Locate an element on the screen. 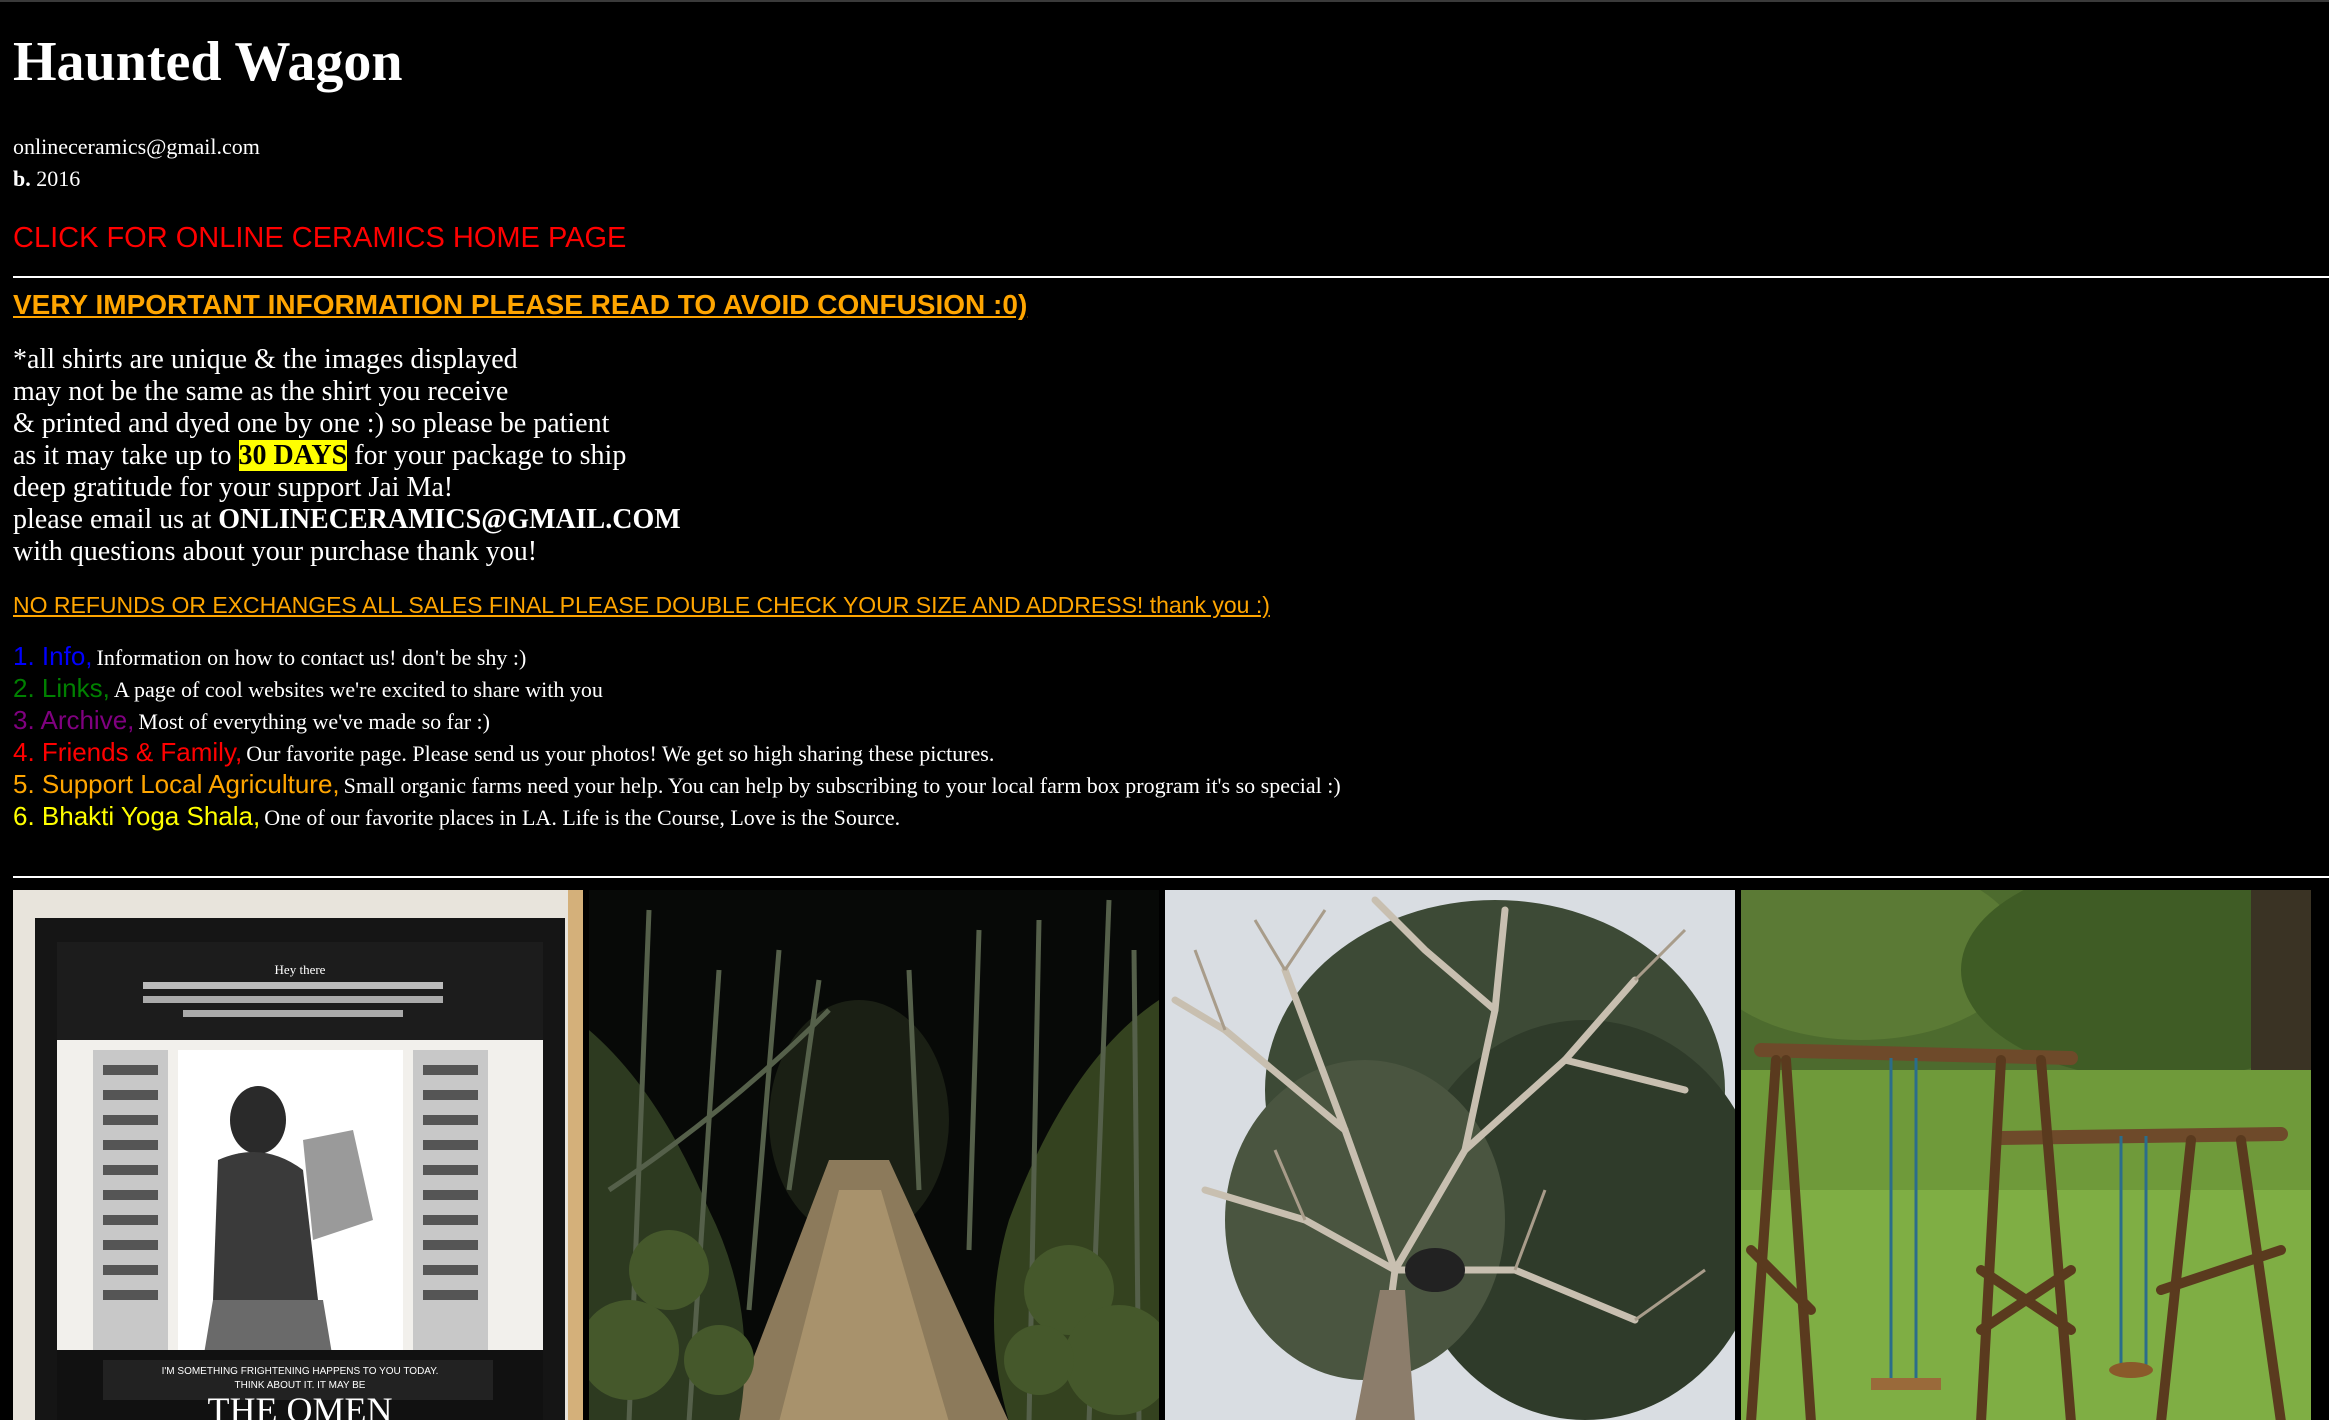  nav-link-support-agriculture: 5. Support Local Agriculture, is located at coordinates (176, 784).